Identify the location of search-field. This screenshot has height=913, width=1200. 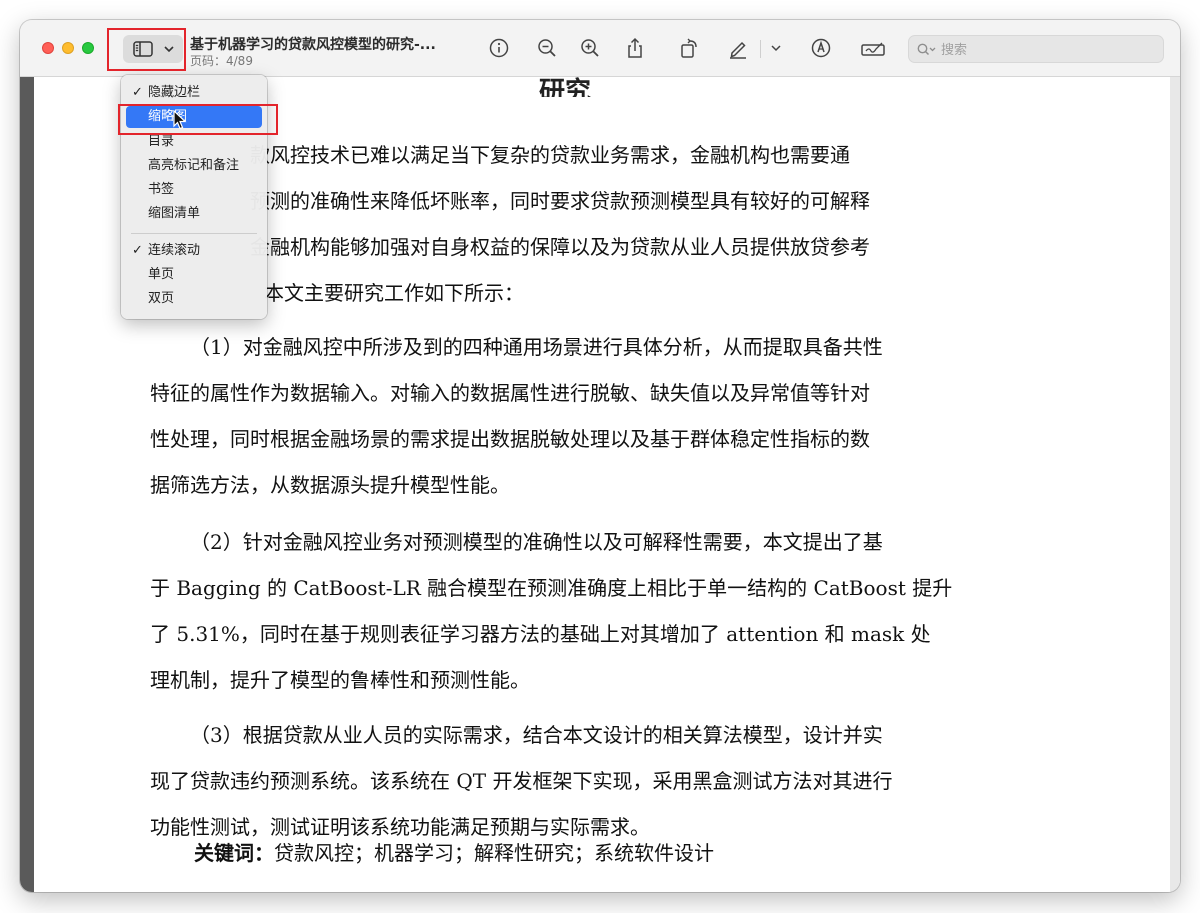
(1036, 49).